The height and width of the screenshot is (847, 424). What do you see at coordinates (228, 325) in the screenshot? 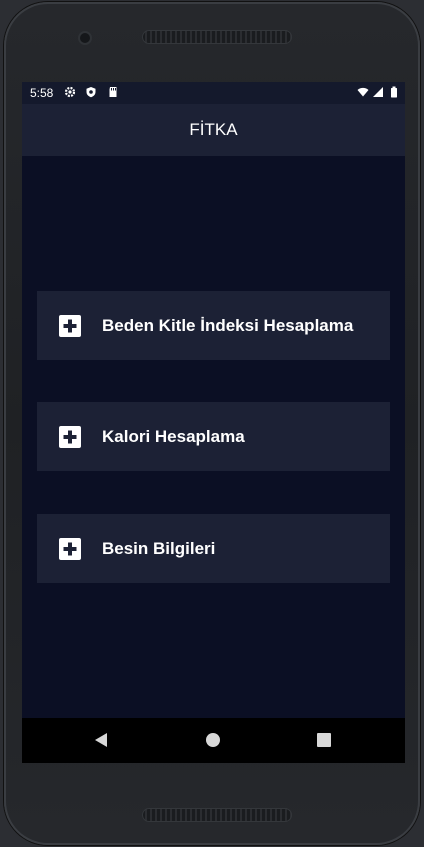
I see `menu-item-label: Beden Kitle İndeksi Hesaplama` at bounding box center [228, 325].